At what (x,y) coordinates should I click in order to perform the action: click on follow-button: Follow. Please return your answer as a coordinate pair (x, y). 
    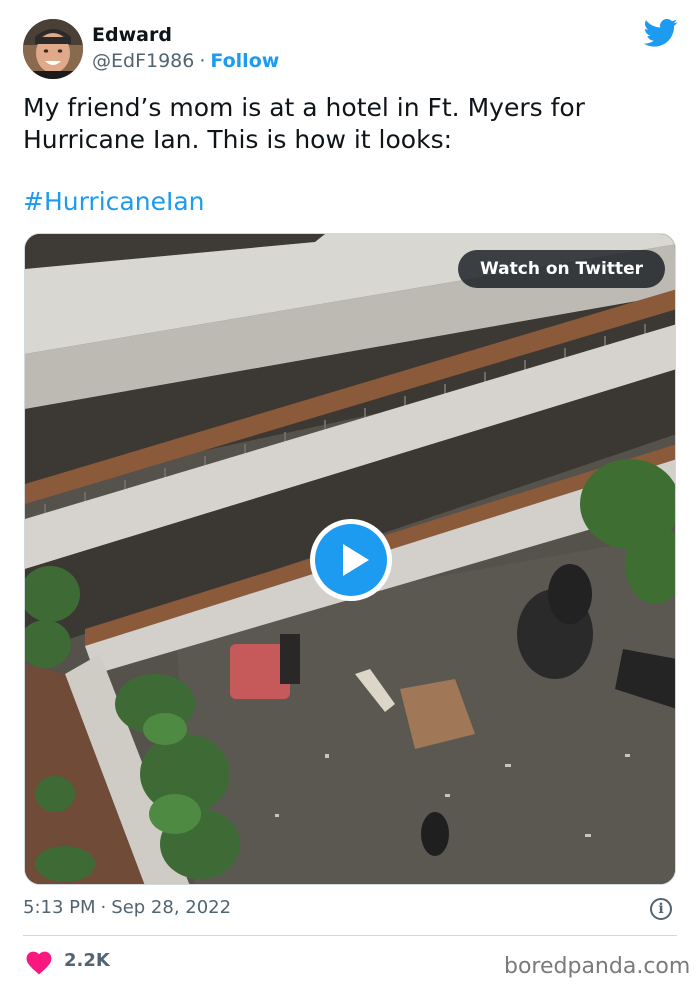
    Looking at the image, I should click on (244, 61).